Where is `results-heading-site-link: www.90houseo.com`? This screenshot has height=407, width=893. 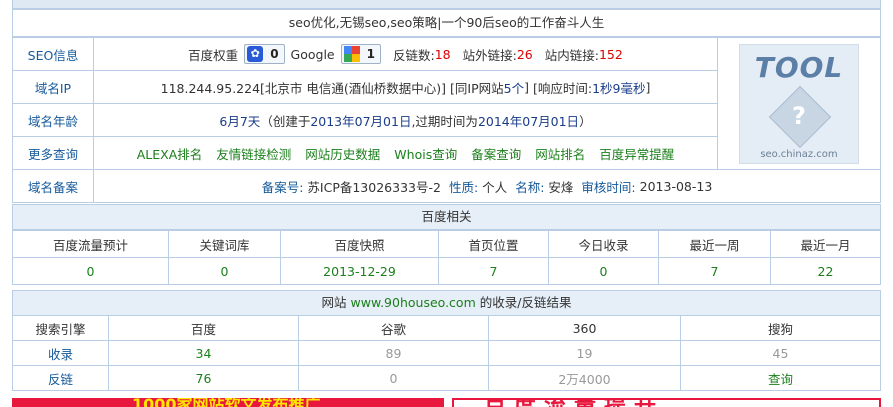
results-heading-site-link: www.90houseo.com is located at coordinates (413, 302).